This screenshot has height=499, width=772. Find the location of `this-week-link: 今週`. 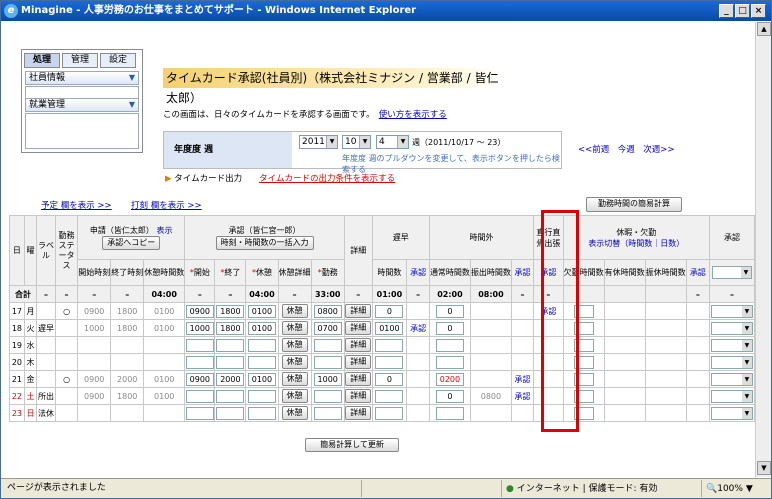

this-week-link: 今週 is located at coordinates (626, 150).